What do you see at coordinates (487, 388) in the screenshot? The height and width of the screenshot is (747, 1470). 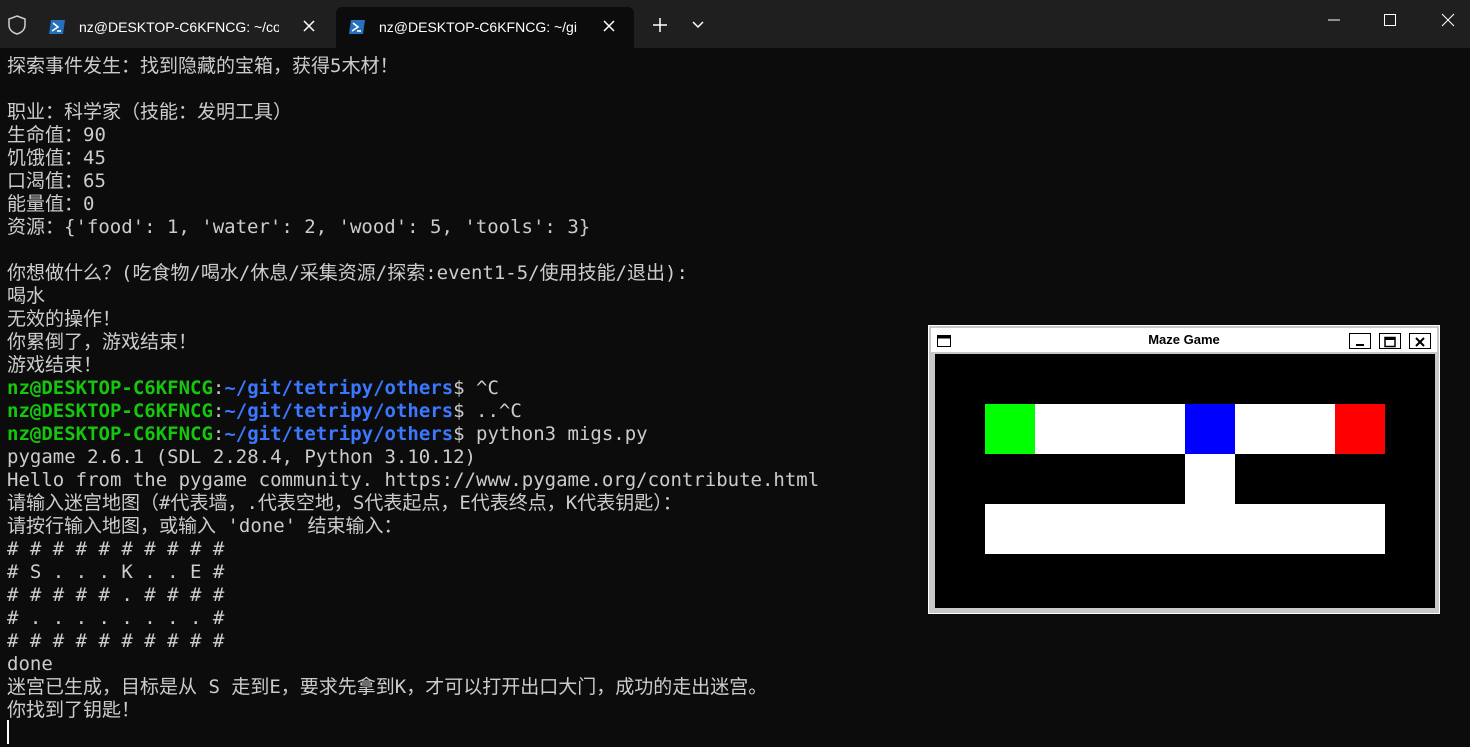 I see `prompt-command: ^C` at bounding box center [487, 388].